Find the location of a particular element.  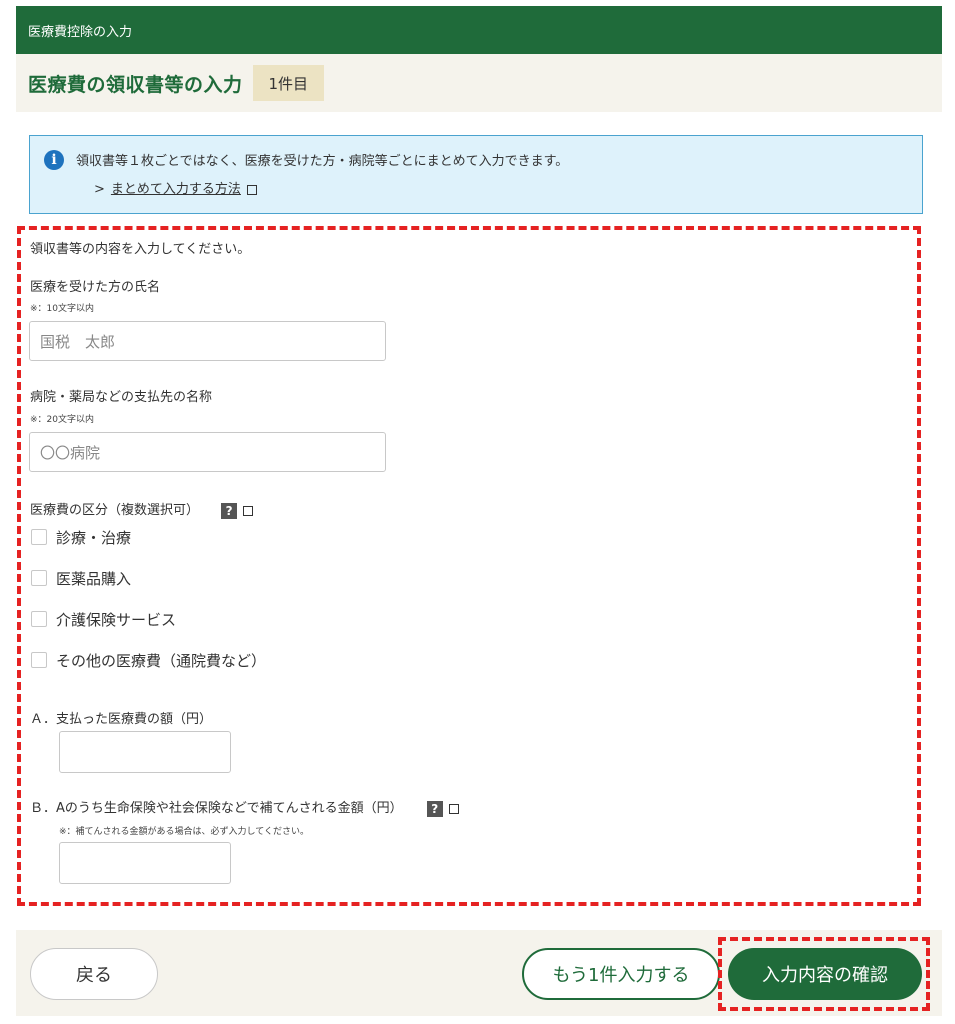

reimbursed-amount-input is located at coordinates (145, 863).